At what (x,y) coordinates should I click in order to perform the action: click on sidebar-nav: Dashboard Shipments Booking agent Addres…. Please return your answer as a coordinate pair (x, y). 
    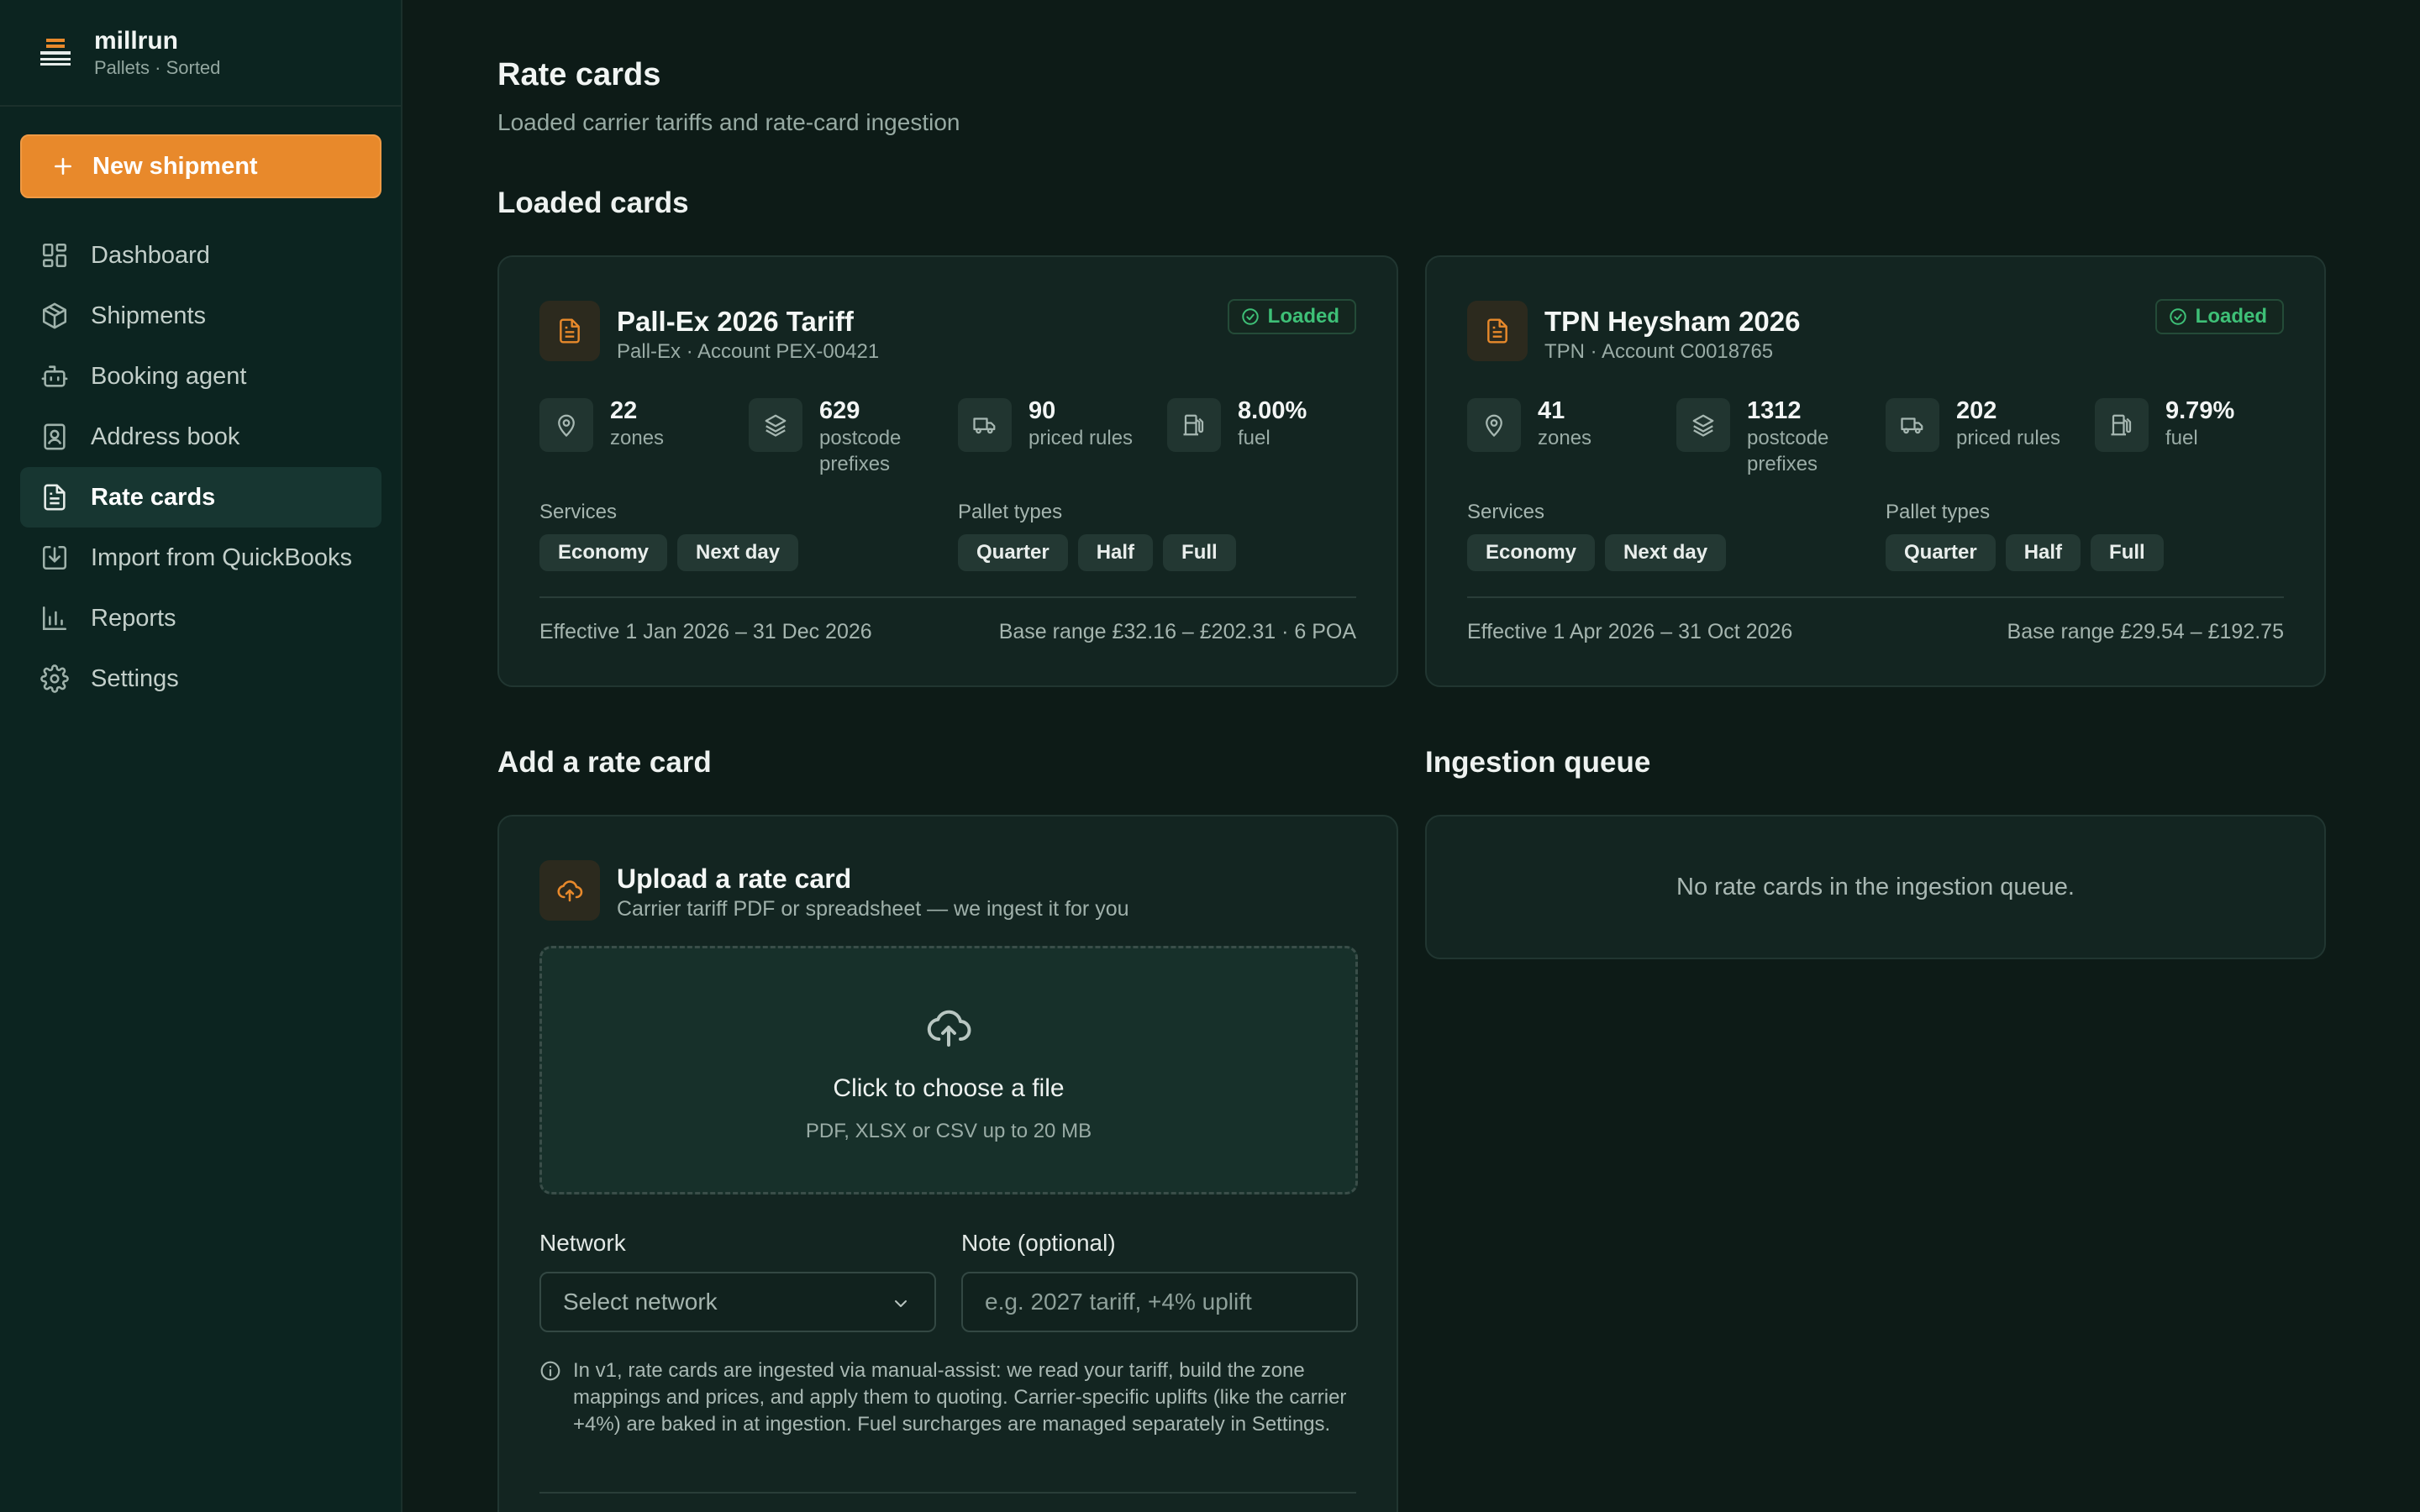
    Looking at the image, I should click on (200, 467).